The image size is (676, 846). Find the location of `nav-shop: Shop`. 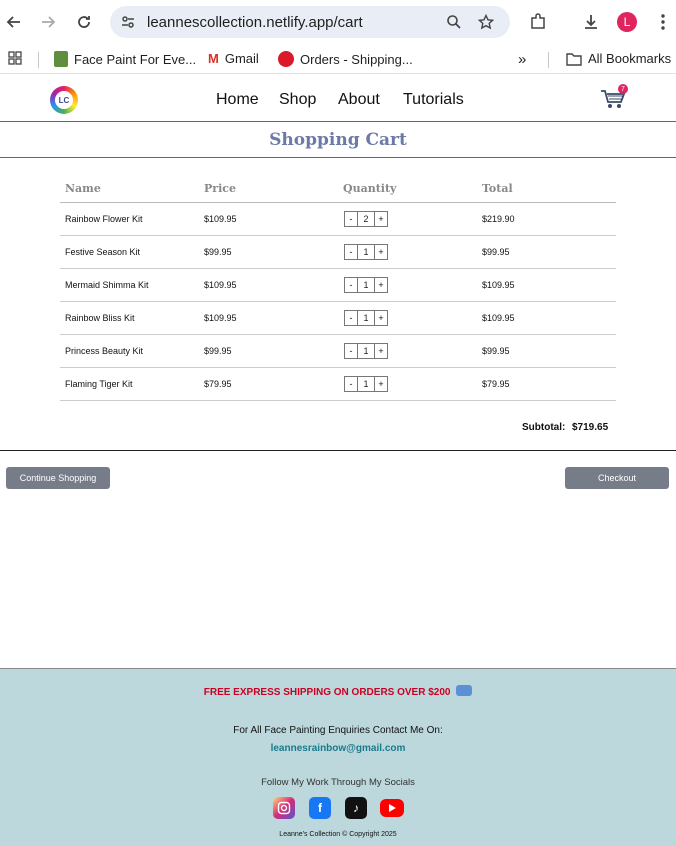

nav-shop: Shop is located at coordinates (297, 100).